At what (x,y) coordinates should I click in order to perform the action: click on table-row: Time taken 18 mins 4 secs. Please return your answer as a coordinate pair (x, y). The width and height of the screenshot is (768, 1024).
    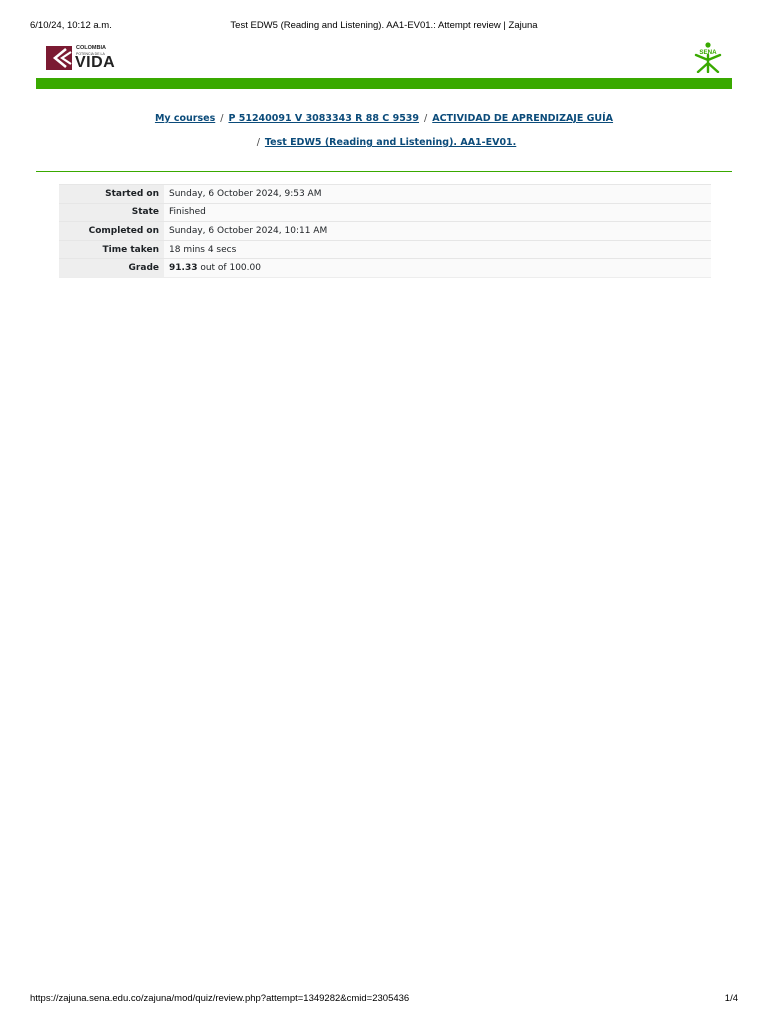
    Looking at the image, I should click on (385, 249).